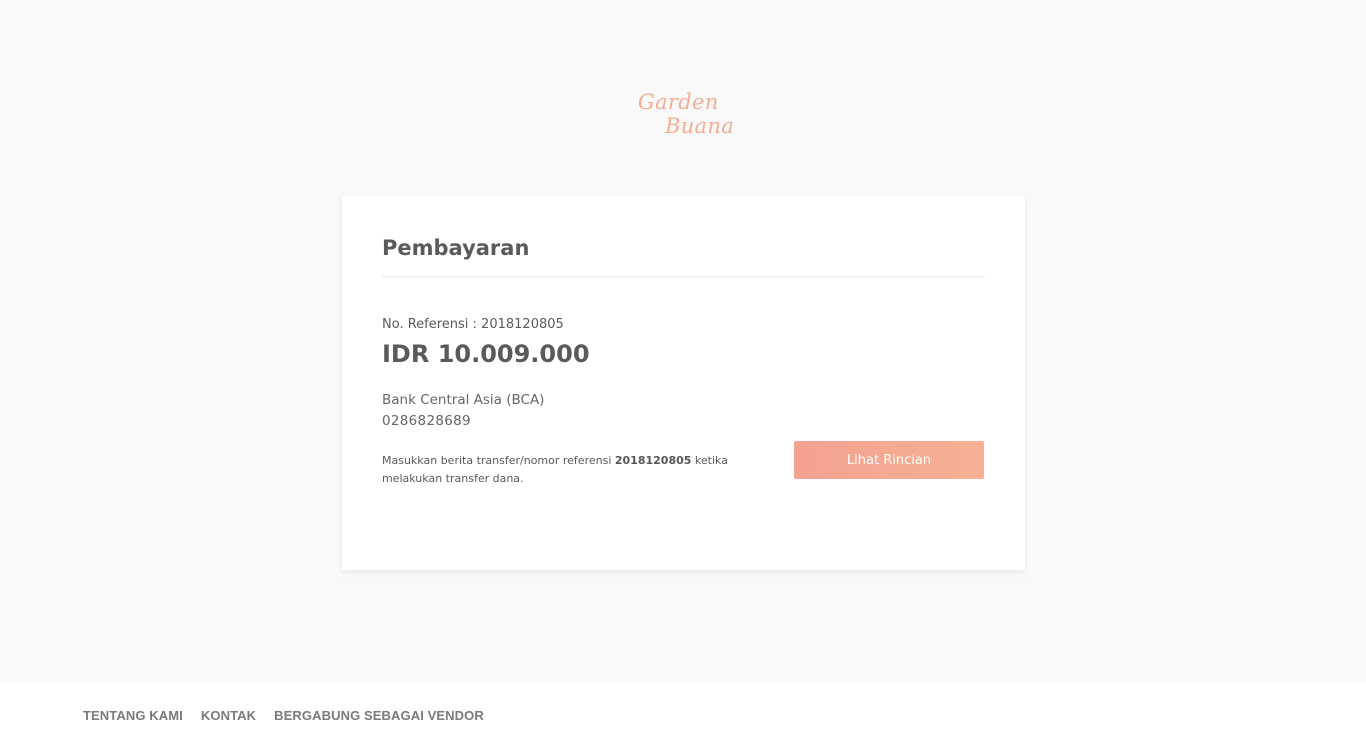  Describe the element at coordinates (889, 460) in the screenshot. I see `view-details-button: Lihat Rincian` at that location.